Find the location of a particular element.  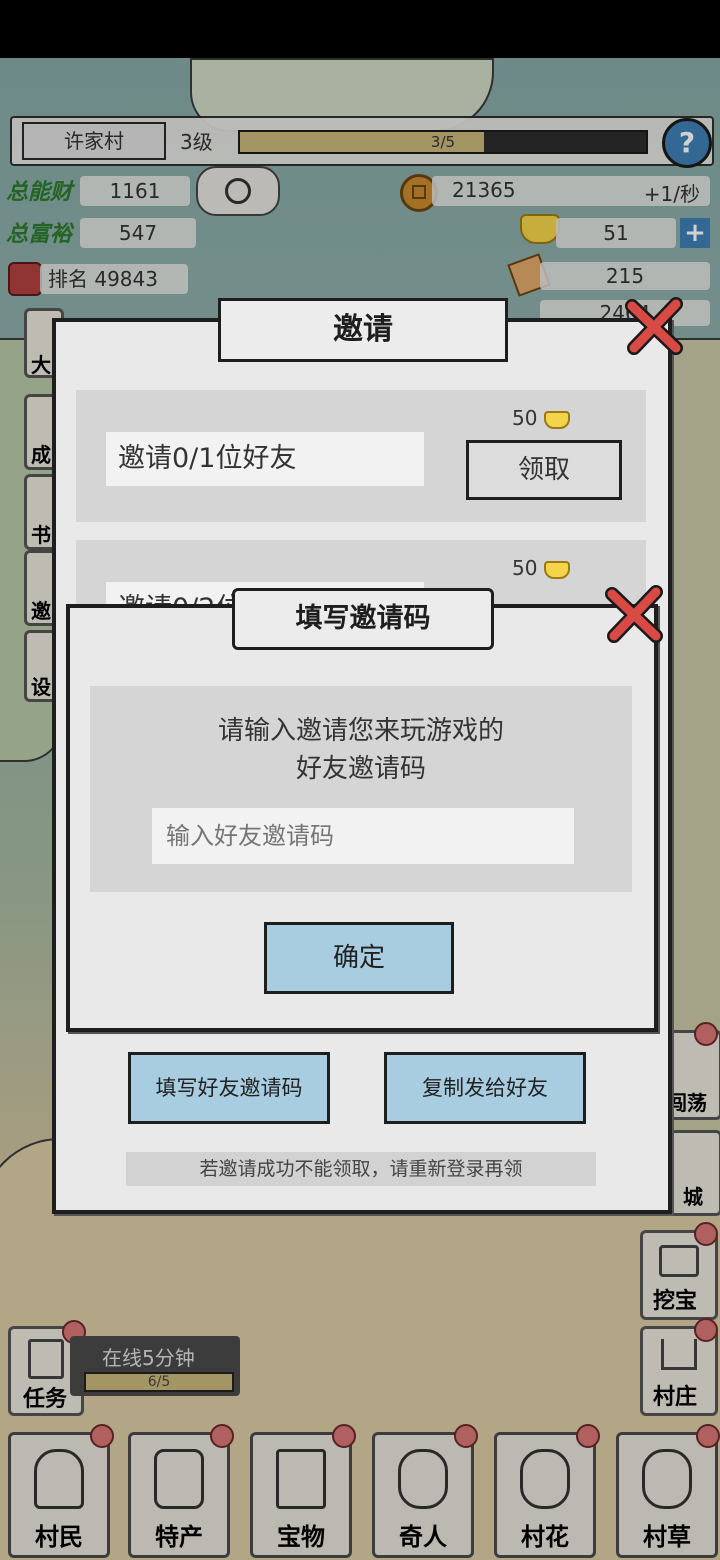

invite-code-input is located at coordinates (363, 836).